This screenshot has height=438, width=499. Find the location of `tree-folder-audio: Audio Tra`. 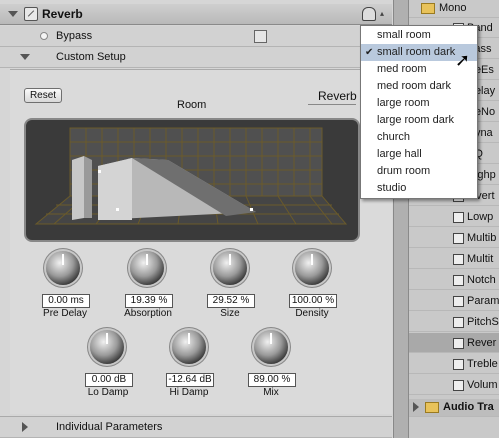

tree-folder-audio: Audio Tra is located at coordinates (454, 408).